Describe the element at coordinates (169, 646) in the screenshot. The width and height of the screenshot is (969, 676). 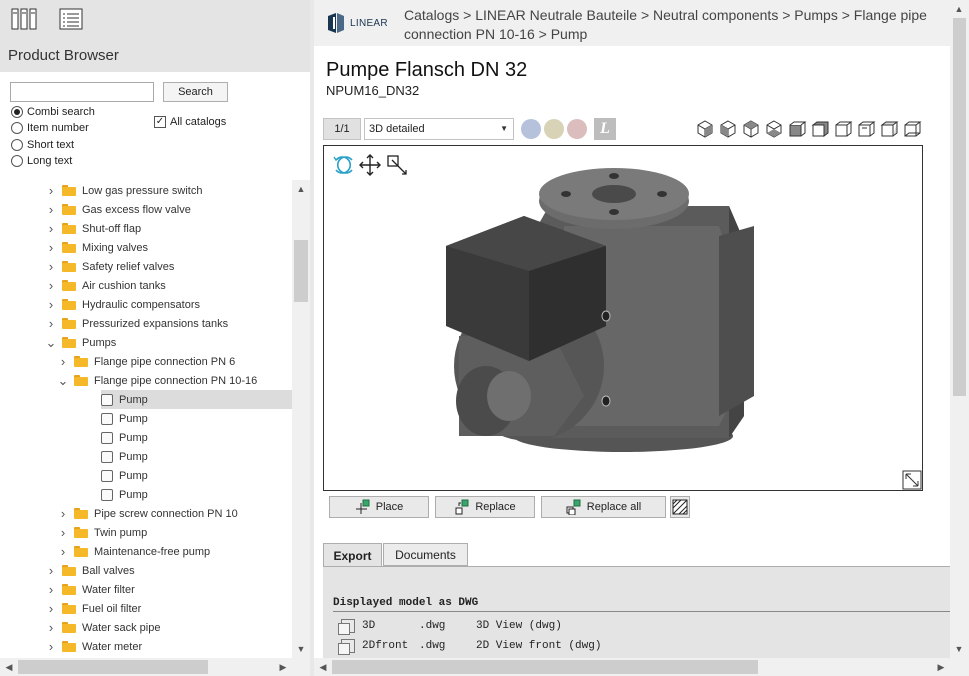
I see `tree-item-folder: › Water meter` at that location.